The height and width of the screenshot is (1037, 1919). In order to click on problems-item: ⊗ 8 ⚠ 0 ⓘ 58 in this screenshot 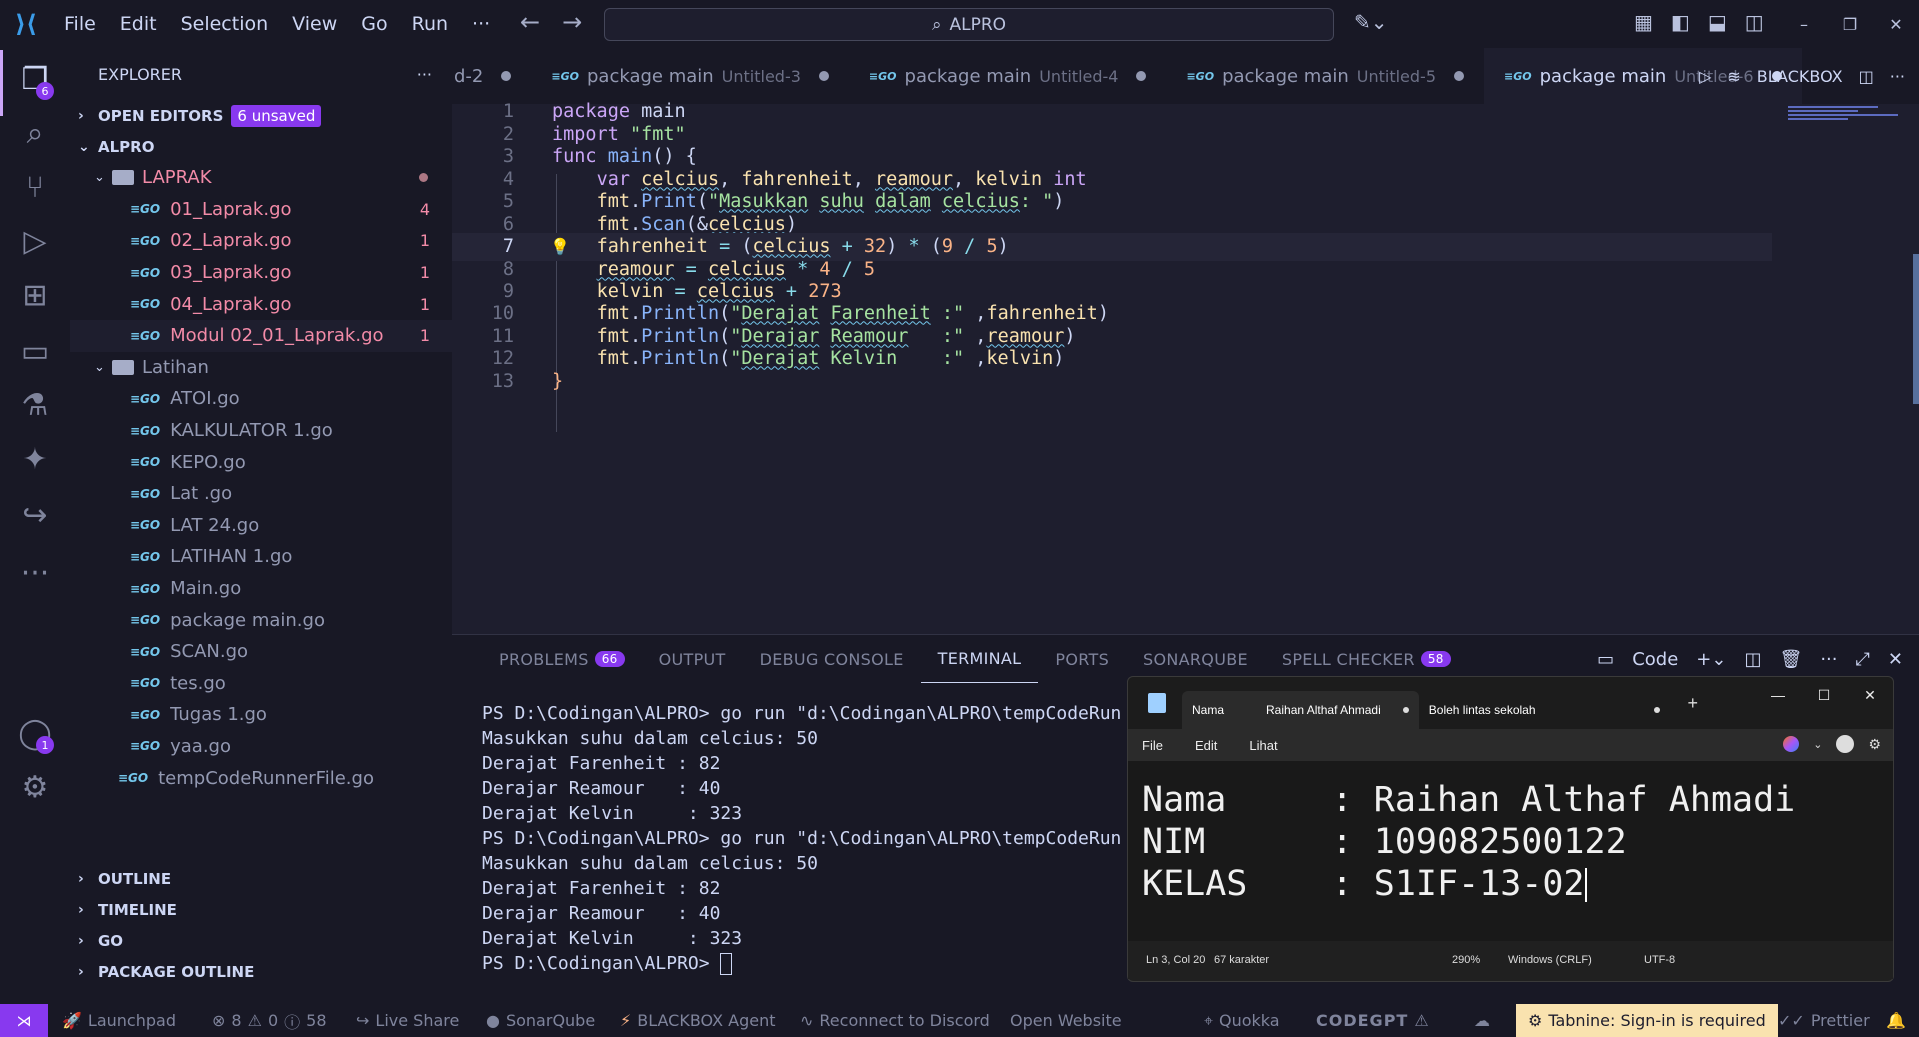, I will do `click(269, 1020)`.